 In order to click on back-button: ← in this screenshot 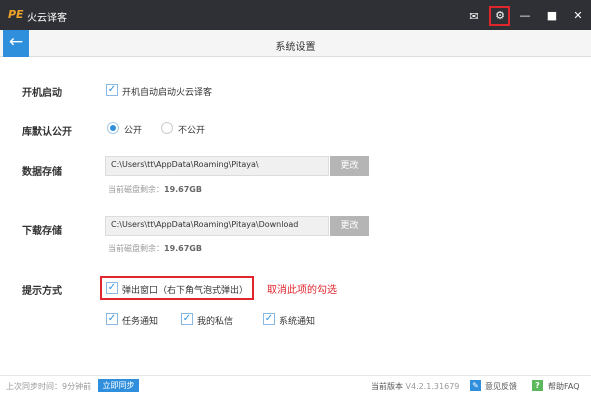, I will do `click(16, 43)`.